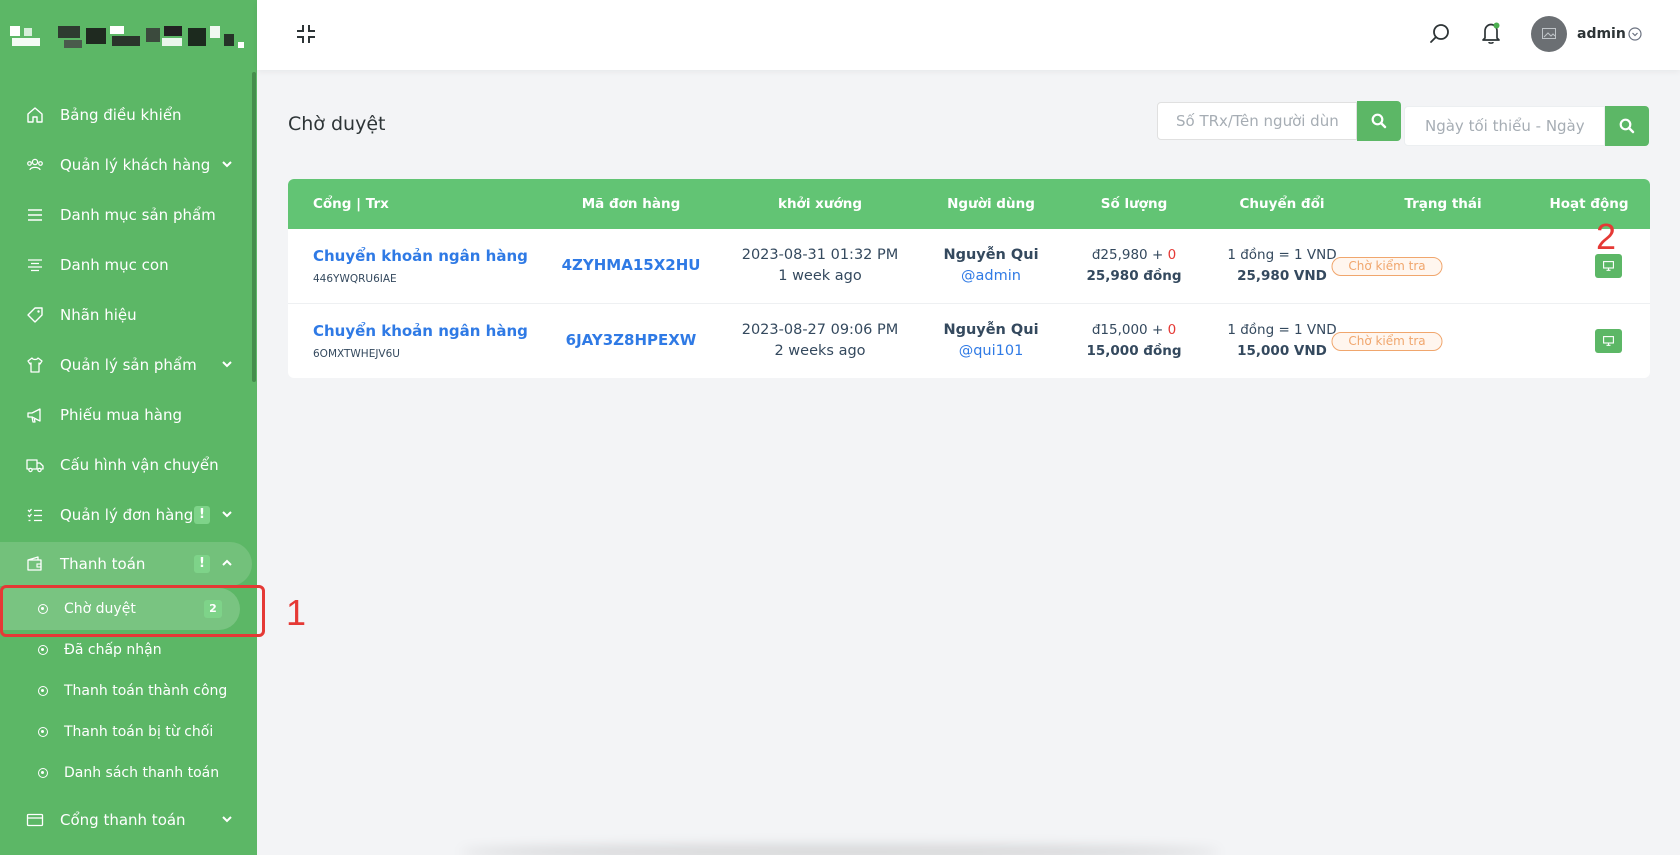 Image resolution: width=1680 pixels, height=855 pixels. I want to click on amount-total: 15,000 đồng, so click(1134, 351).